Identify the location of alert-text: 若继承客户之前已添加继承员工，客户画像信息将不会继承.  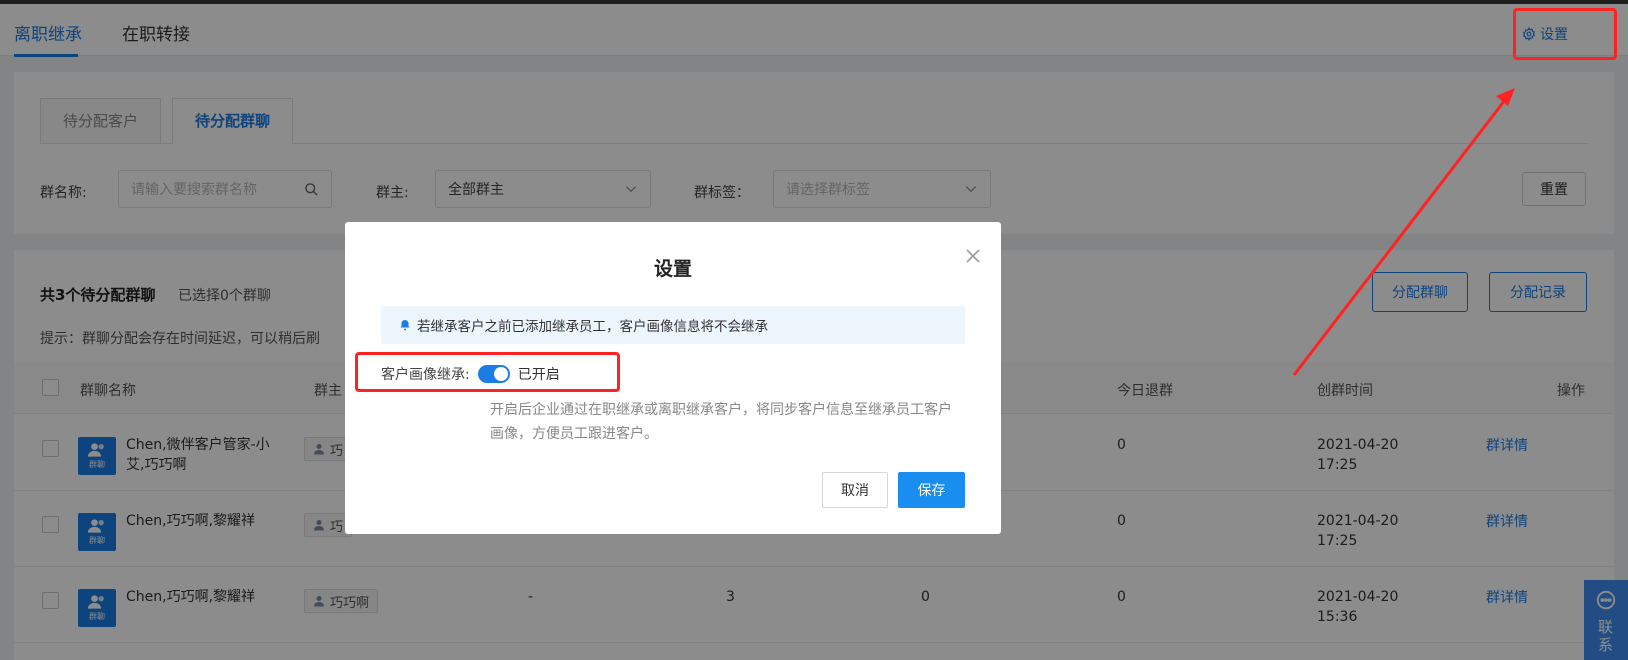
(592, 327).